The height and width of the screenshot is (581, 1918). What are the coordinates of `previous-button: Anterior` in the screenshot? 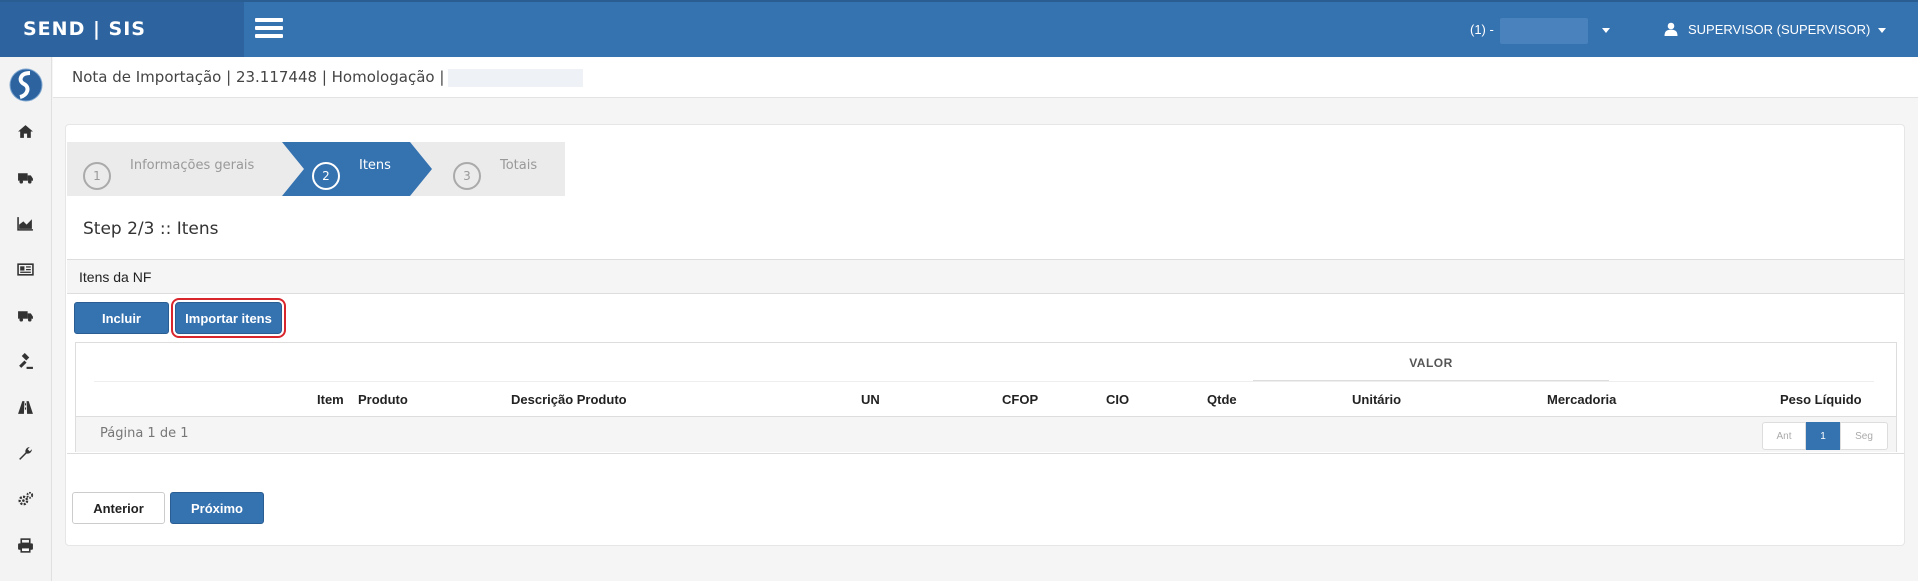 It's located at (118, 508).